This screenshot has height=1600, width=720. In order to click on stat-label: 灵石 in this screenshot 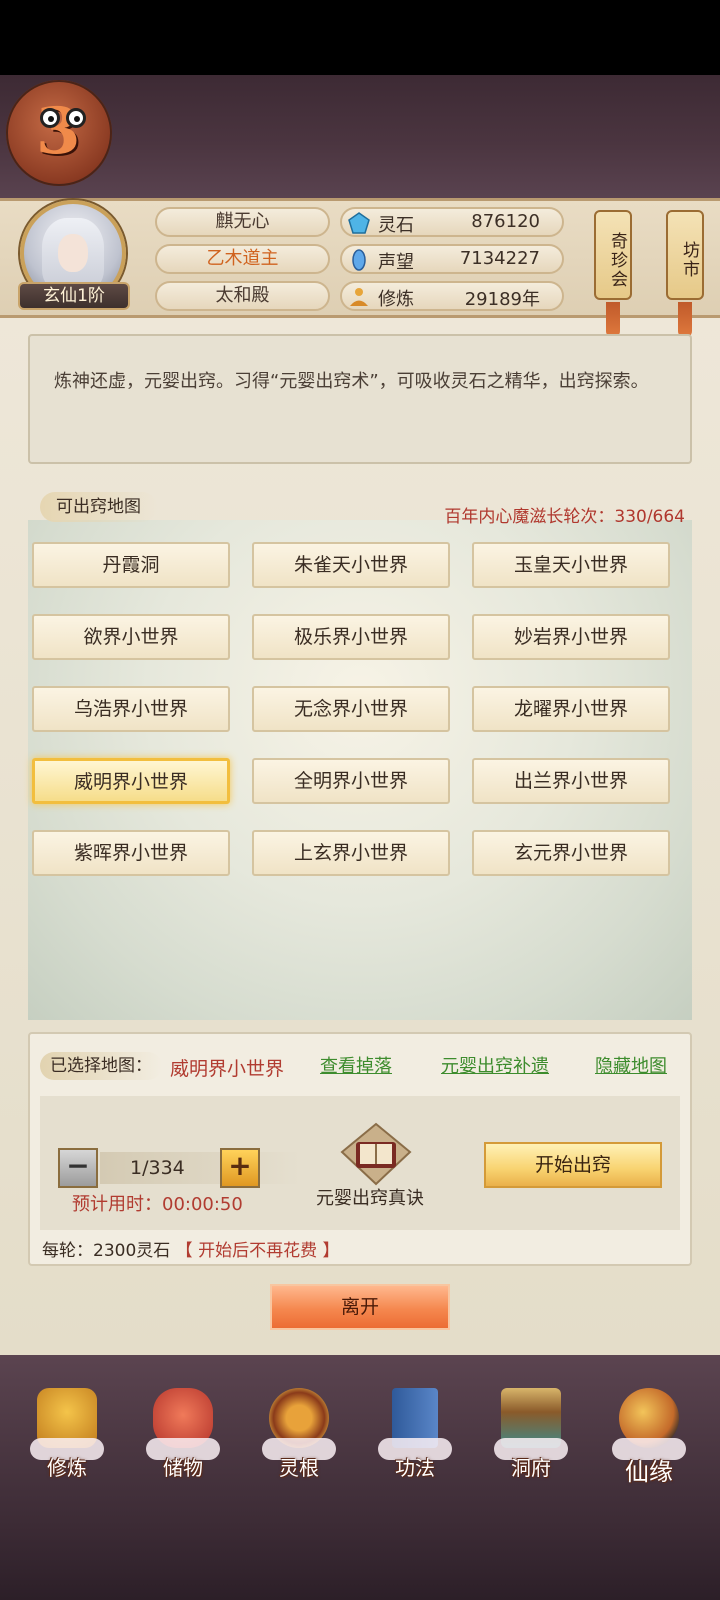, I will do `click(396, 225)`.